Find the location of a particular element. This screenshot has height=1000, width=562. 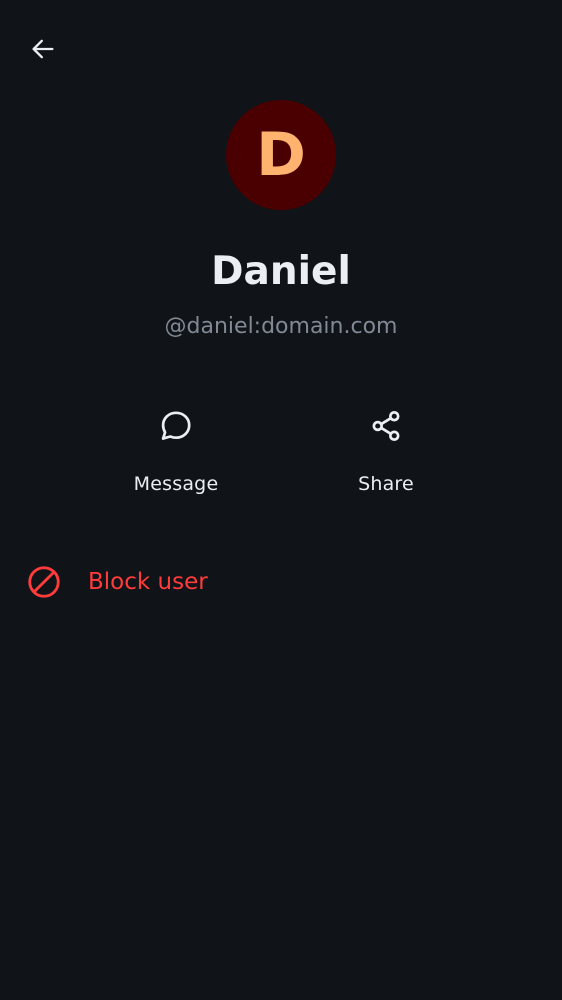

message-label: Message is located at coordinates (176, 484).